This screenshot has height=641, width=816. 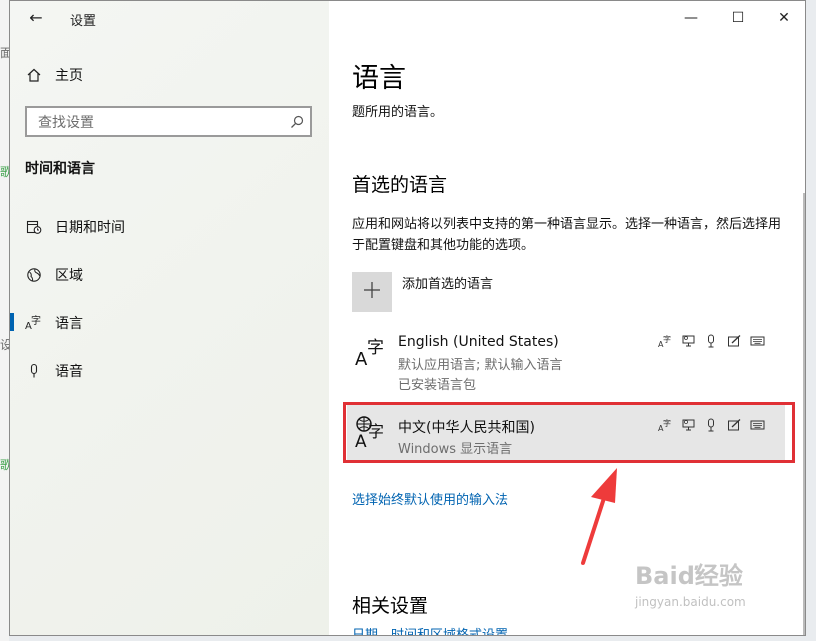 What do you see at coordinates (569, 432) in the screenshot?
I see `annotation-highlight-box` at bounding box center [569, 432].